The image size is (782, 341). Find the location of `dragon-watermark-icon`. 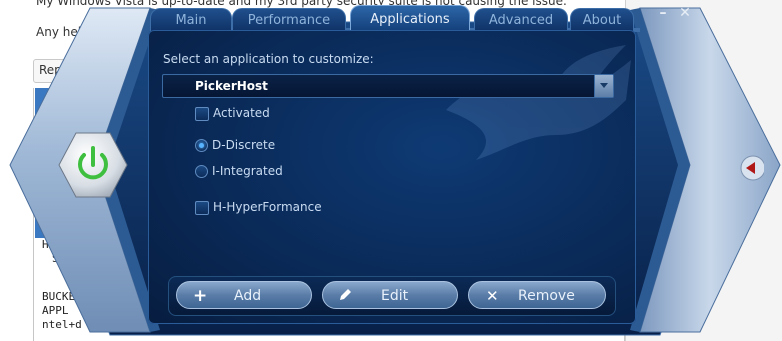

dragon-watermark-icon is located at coordinates (538, 102).